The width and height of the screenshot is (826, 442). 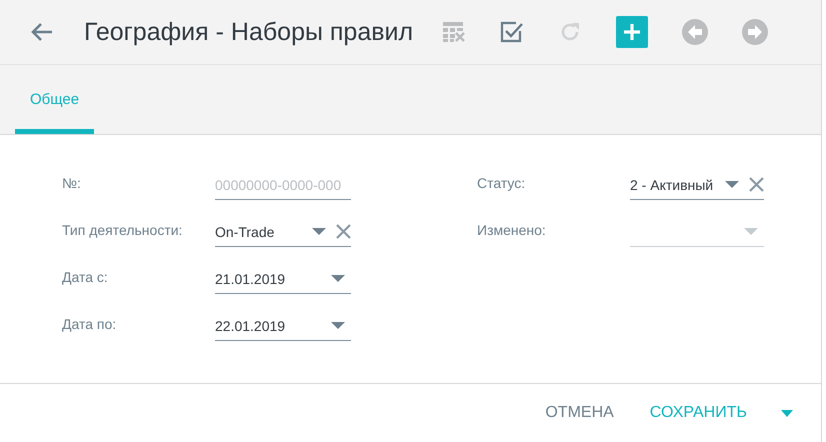 I want to click on number-field: 00000000-0000-000, so click(x=283, y=186).